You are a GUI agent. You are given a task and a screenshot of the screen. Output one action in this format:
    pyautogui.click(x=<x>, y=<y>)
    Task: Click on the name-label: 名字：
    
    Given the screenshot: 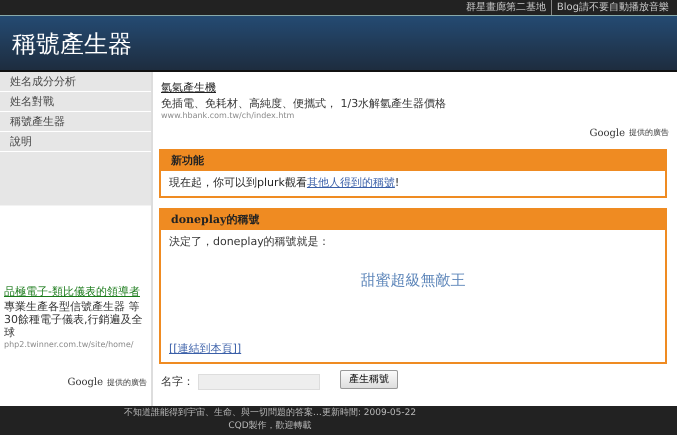 What is the action you would take?
    pyautogui.click(x=177, y=382)
    